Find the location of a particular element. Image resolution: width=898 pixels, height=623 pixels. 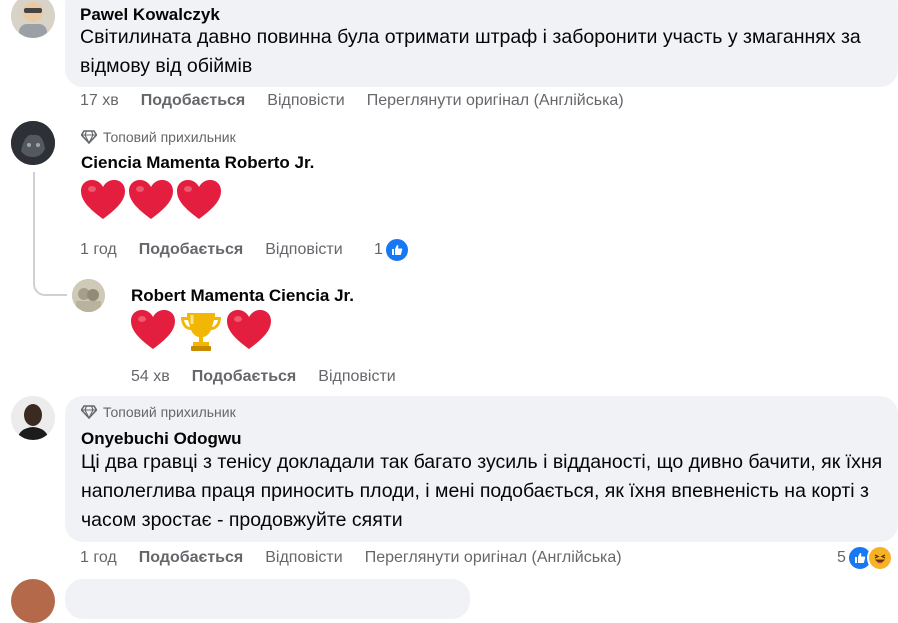

reaction-summary: 1 is located at coordinates (392, 250).